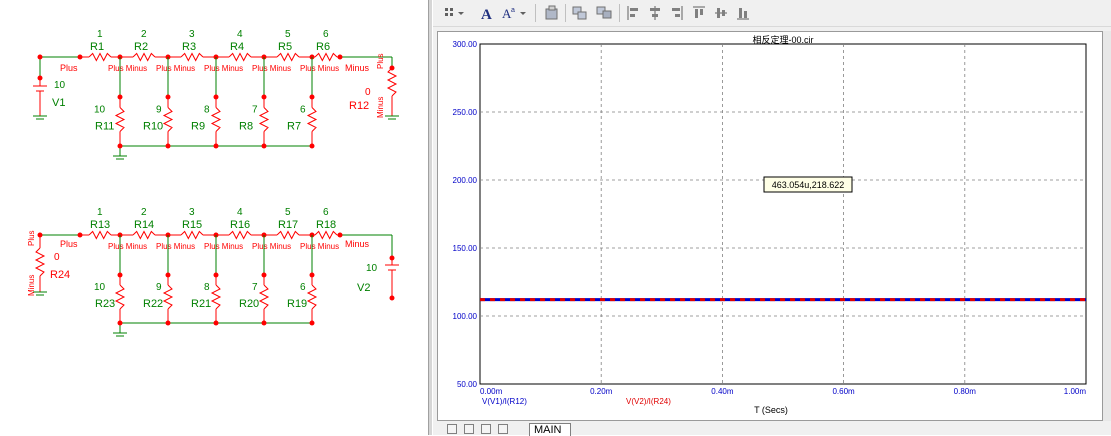 This screenshot has width=1111, height=436. What do you see at coordinates (1075, 391) in the screenshot?
I see `x-tick-label: 1.00m` at bounding box center [1075, 391].